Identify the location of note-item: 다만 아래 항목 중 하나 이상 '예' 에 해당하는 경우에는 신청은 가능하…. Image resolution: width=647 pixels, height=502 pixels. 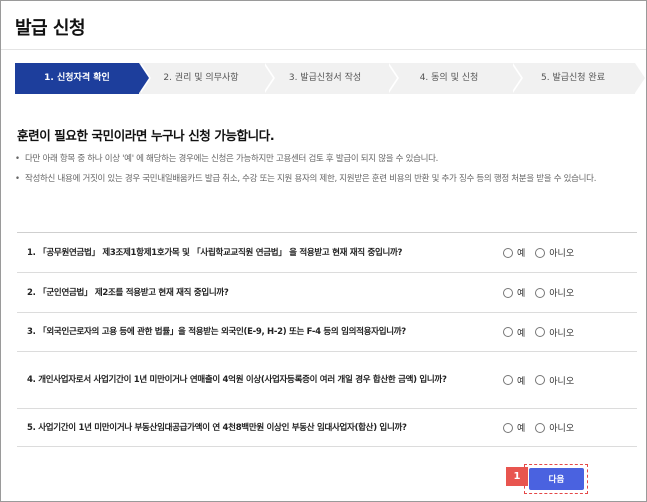
(321, 159).